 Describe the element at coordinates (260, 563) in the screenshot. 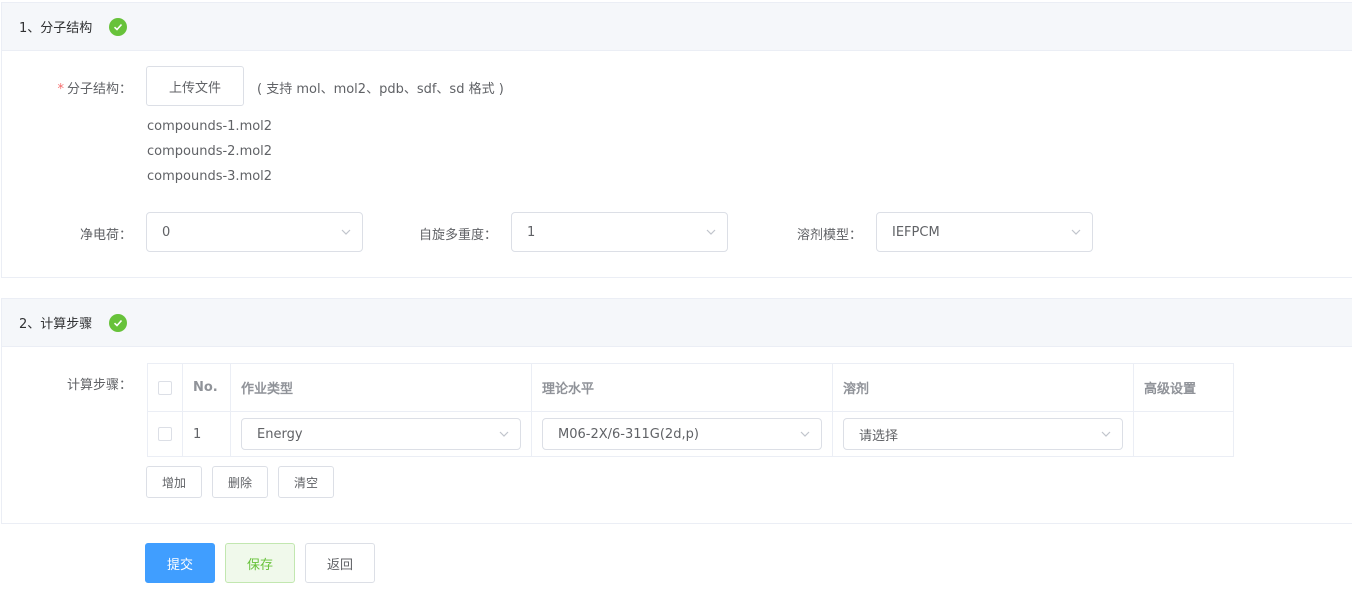

I see `save-button: 保存` at that location.